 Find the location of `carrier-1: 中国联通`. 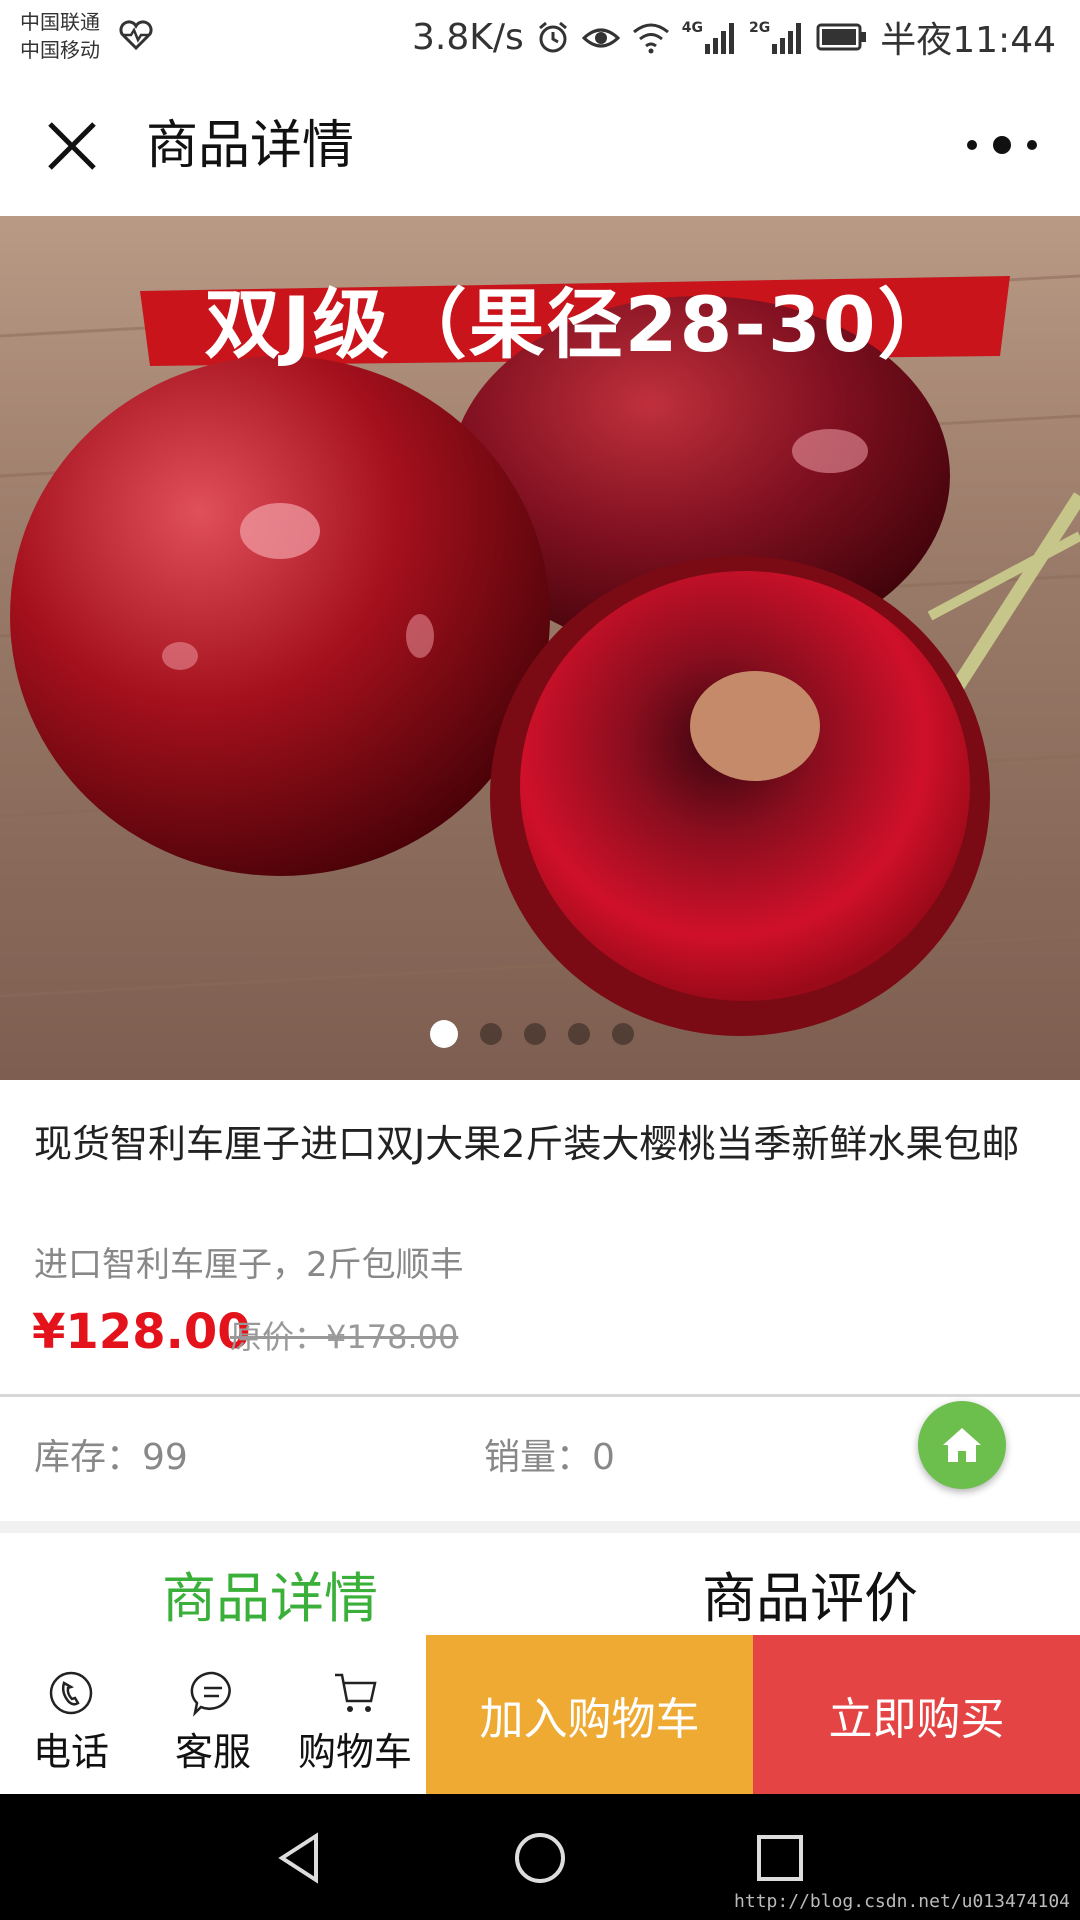

carrier-1: 中国联通 is located at coordinates (60, 22).